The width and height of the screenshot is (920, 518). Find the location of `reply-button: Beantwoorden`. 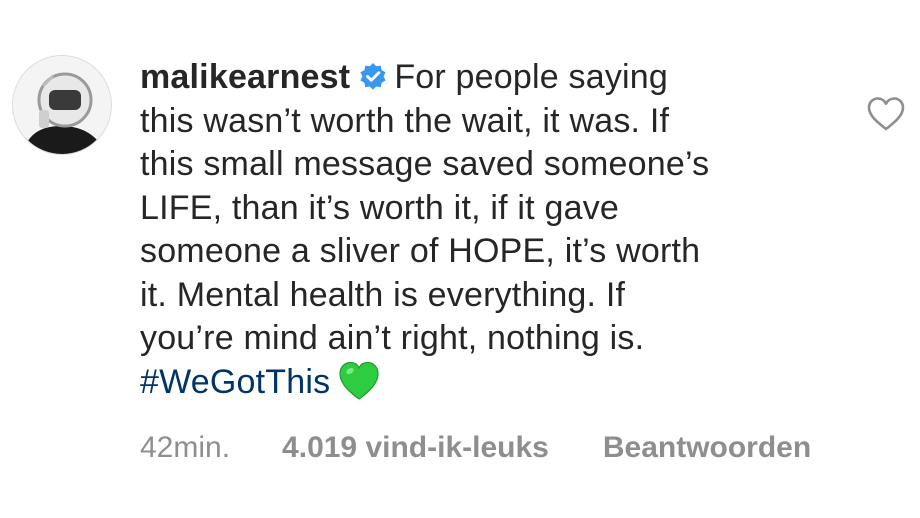

reply-button: Beantwoorden is located at coordinates (707, 448).